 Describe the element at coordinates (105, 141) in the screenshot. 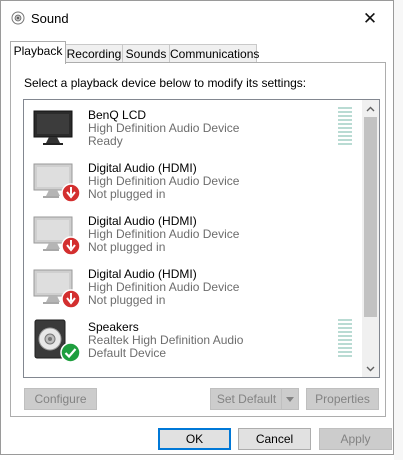

I see `device-status: Ready` at that location.